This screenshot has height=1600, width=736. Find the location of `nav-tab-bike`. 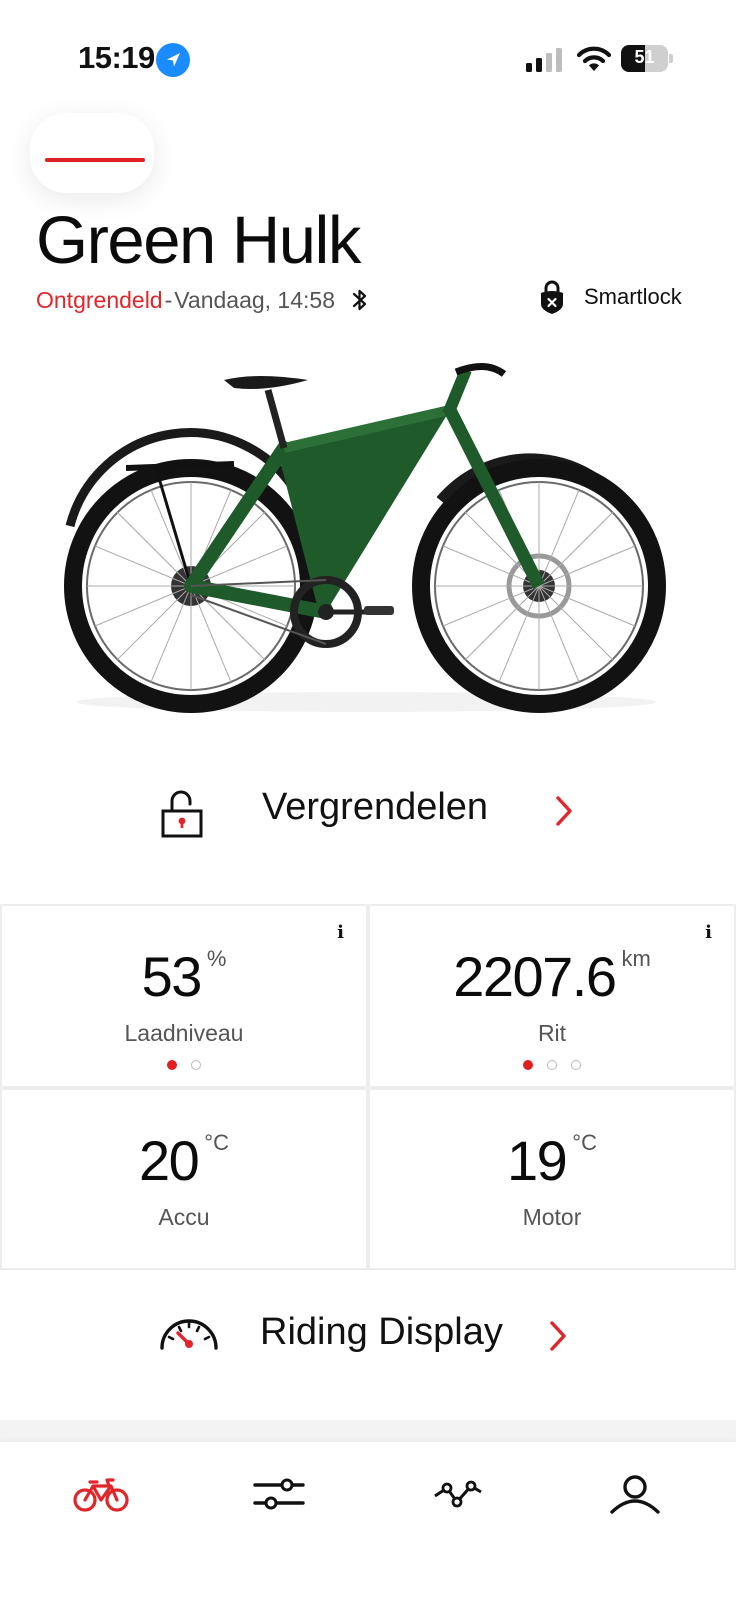

nav-tab-bike is located at coordinates (101, 1496).